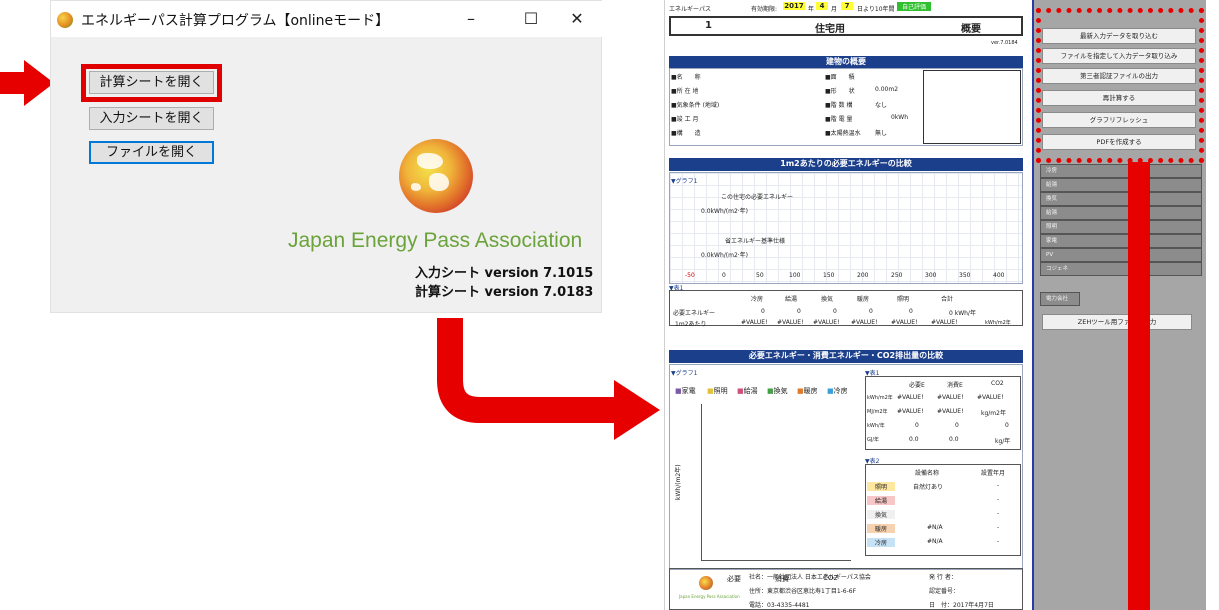 The height and width of the screenshot is (610, 1219). Describe the element at coordinates (887, 89) in the screenshot. I see `overview-right-value: 0.00m2` at that location.